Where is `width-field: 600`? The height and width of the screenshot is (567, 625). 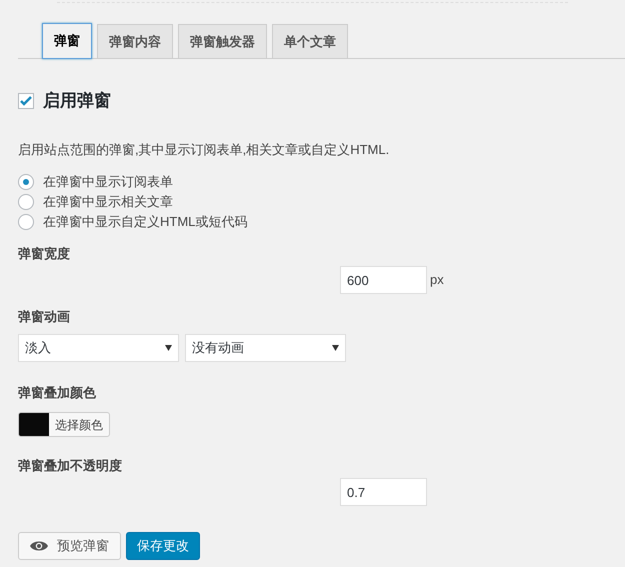
width-field: 600 is located at coordinates (383, 280).